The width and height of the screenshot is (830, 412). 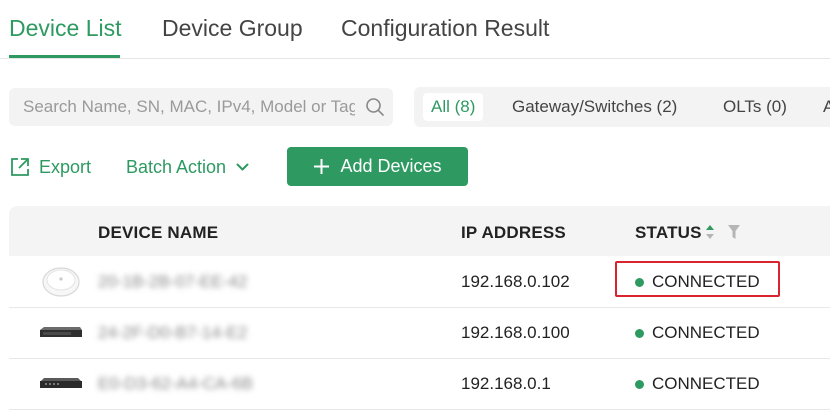 What do you see at coordinates (515, 281) in the screenshot?
I see `device-ip: 192.168.0.102` at bounding box center [515, 281].